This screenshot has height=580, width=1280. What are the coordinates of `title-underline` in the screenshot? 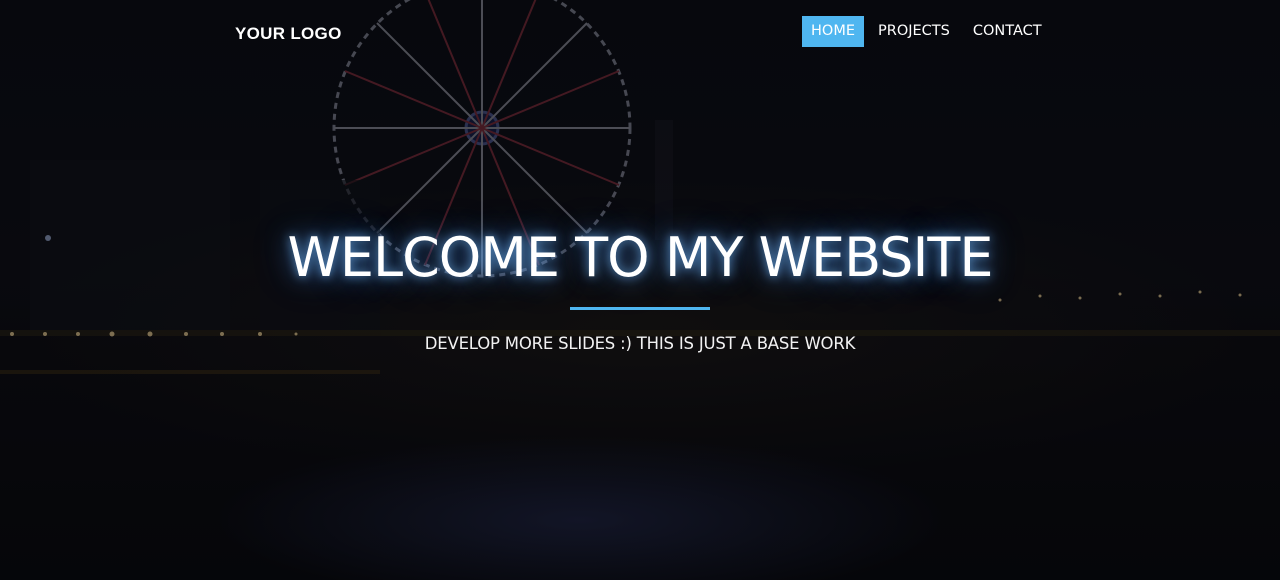 It's located at (640, 308).